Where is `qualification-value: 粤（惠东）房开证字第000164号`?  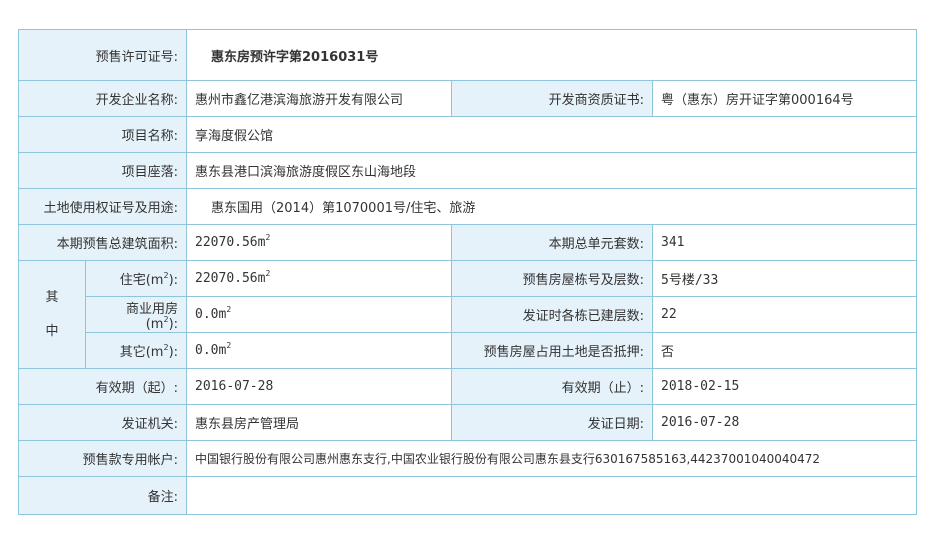
qualification-value: 粤（惠东）房开证字第000164号 is located at coordinates (785, 98).